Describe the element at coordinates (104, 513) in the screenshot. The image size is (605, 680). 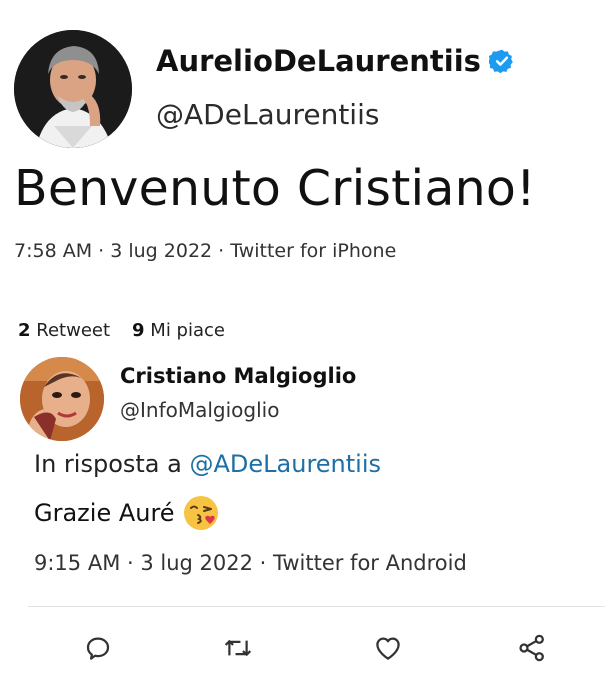
I see `reply-text: Grazie Auré` at that location.